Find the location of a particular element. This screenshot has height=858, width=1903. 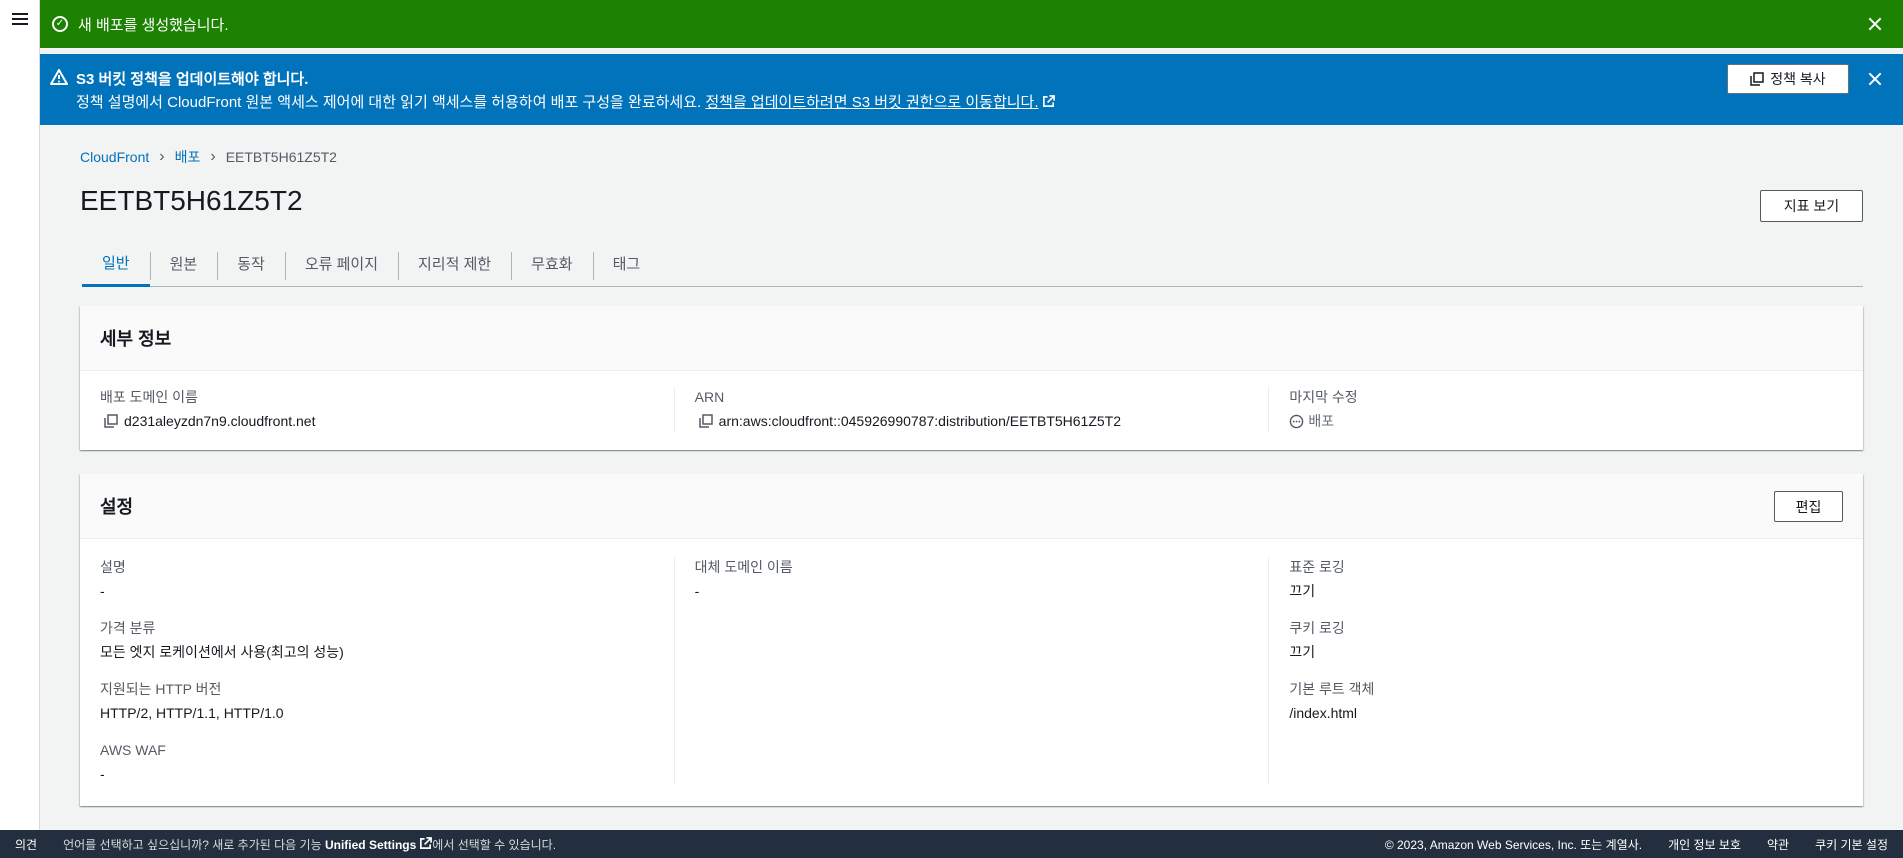

copy-icon is located at coordinates (1757, 79).